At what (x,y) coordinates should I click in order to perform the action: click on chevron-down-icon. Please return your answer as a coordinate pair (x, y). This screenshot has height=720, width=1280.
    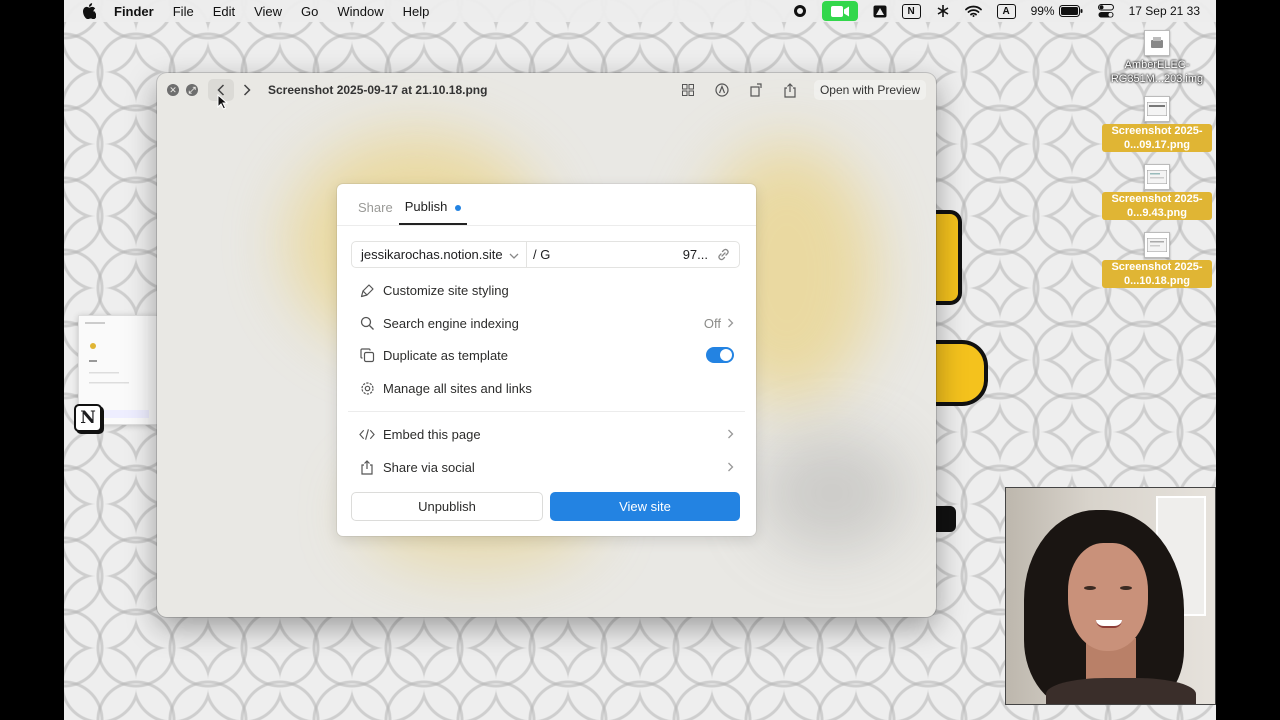
    Looking at the image, I should click on (514, 254).